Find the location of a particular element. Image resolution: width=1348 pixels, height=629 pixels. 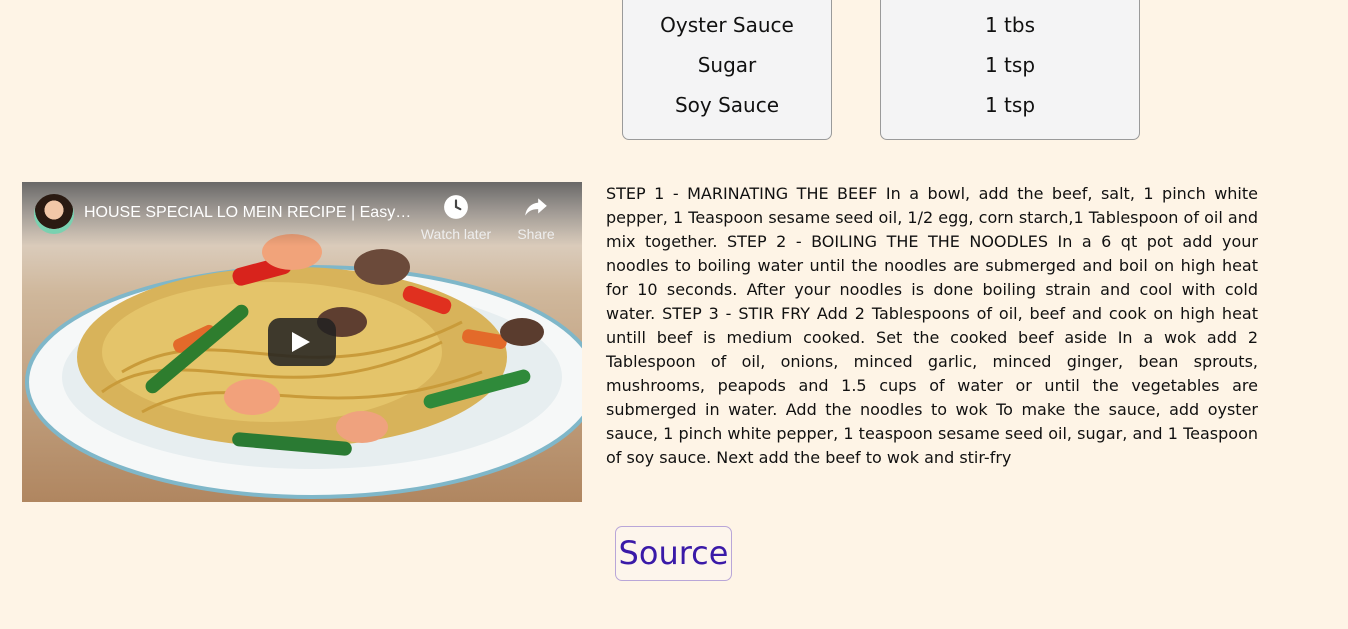

share-arrow-icon is located at coordinates (536, 207).